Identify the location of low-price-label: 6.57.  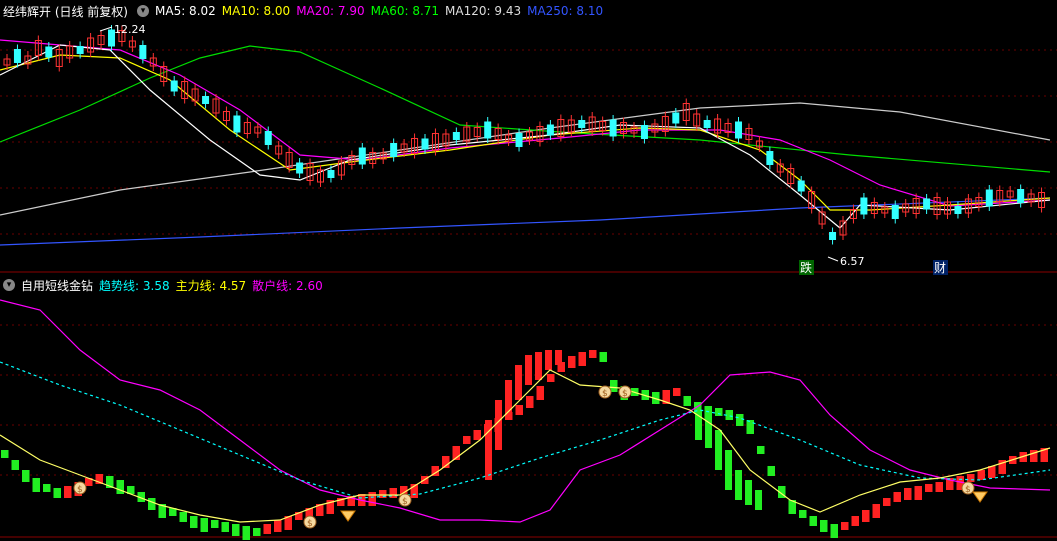
(852, 261).